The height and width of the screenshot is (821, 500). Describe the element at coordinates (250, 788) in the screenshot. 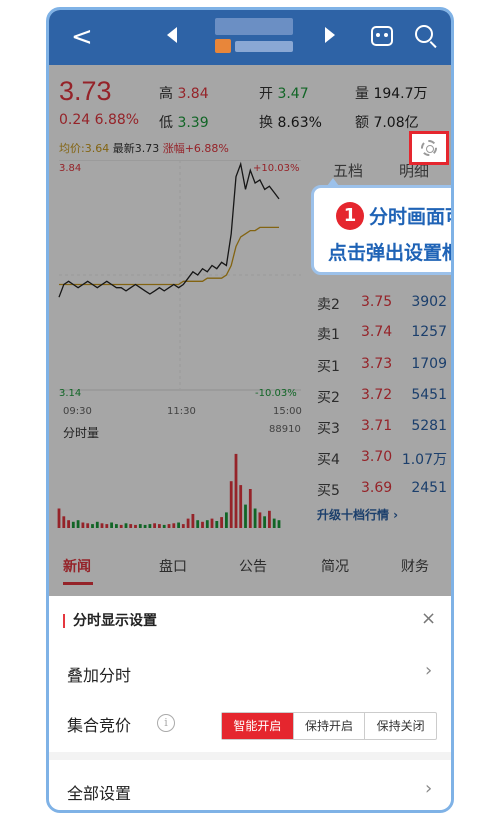

I see `all-settings-row: 全部设置 ›` at that location.